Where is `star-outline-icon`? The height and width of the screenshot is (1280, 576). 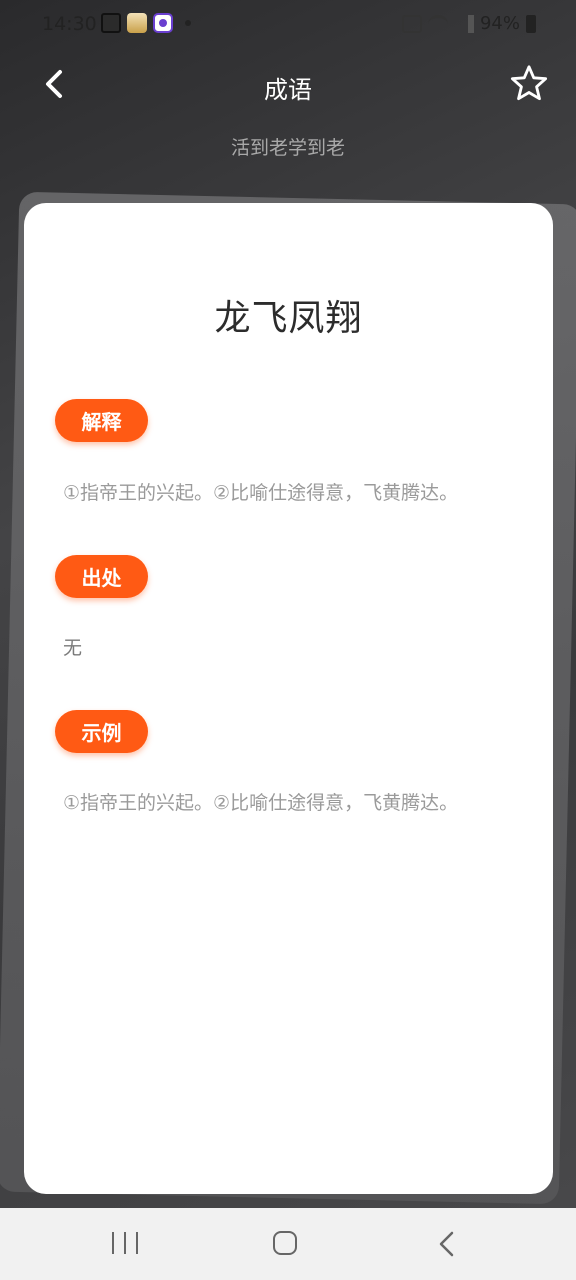
star-outline-icon is located at coordinates (529, 83).